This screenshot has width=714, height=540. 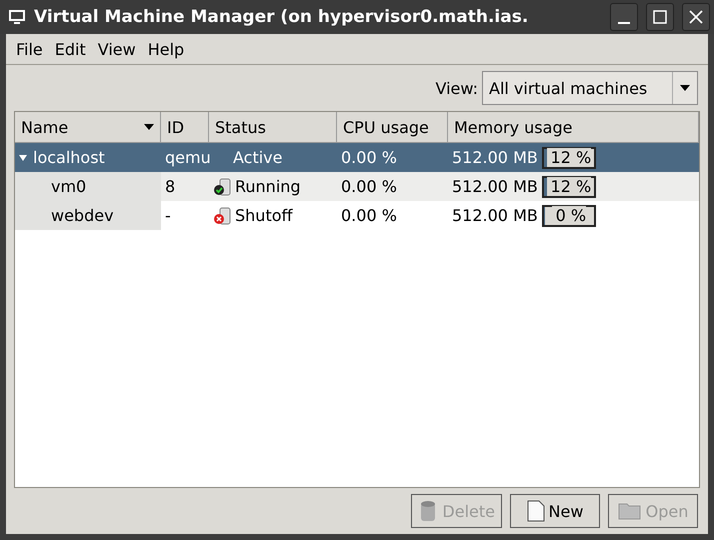 What do you see at coordinates (392, 127) in the screenshot?
I see `column-header: CPU usage` at bounding box center [392, 127].